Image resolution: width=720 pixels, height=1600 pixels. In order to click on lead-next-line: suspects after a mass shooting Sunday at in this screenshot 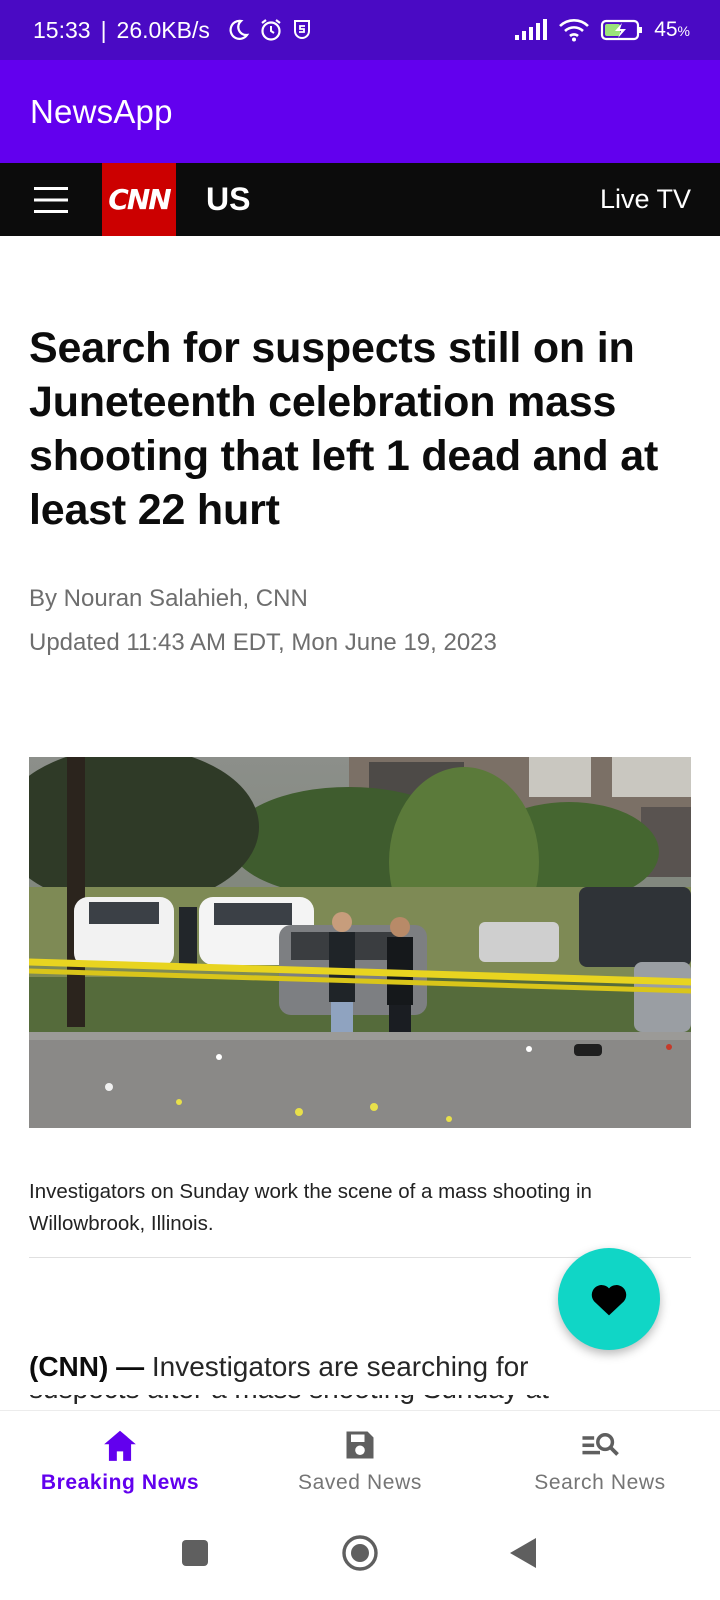, I will do `click(360, 1401)`.